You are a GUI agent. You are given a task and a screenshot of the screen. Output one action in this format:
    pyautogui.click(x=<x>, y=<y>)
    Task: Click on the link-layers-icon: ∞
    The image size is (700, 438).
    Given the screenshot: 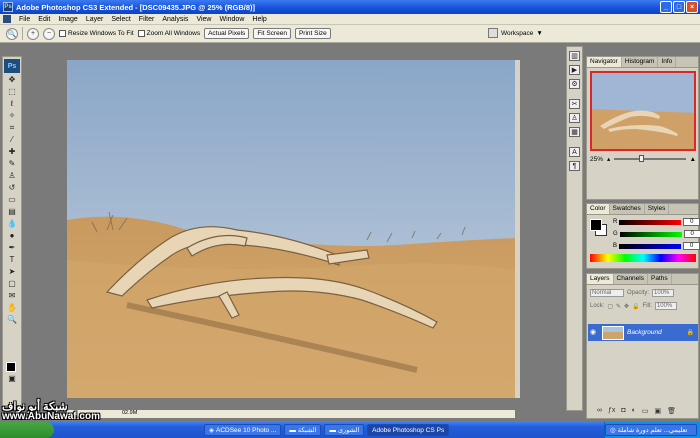 What is the action you would take?
    pyautogui.click(x=599, y=411)
    